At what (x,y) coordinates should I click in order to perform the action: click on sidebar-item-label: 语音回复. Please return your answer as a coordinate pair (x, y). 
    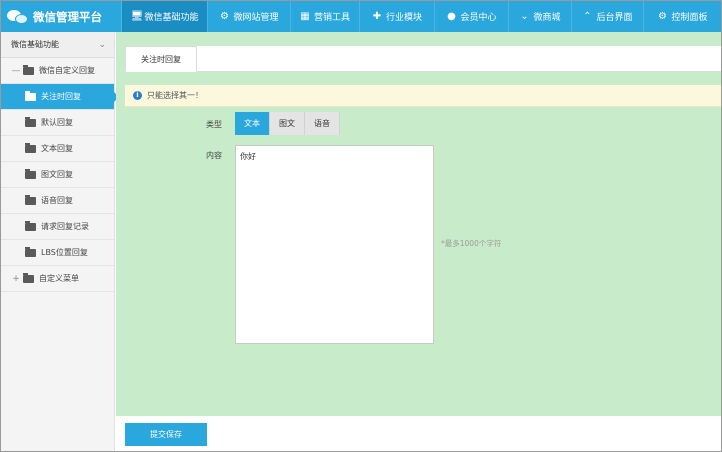
    Looking at the image, I should click on (57, 200).